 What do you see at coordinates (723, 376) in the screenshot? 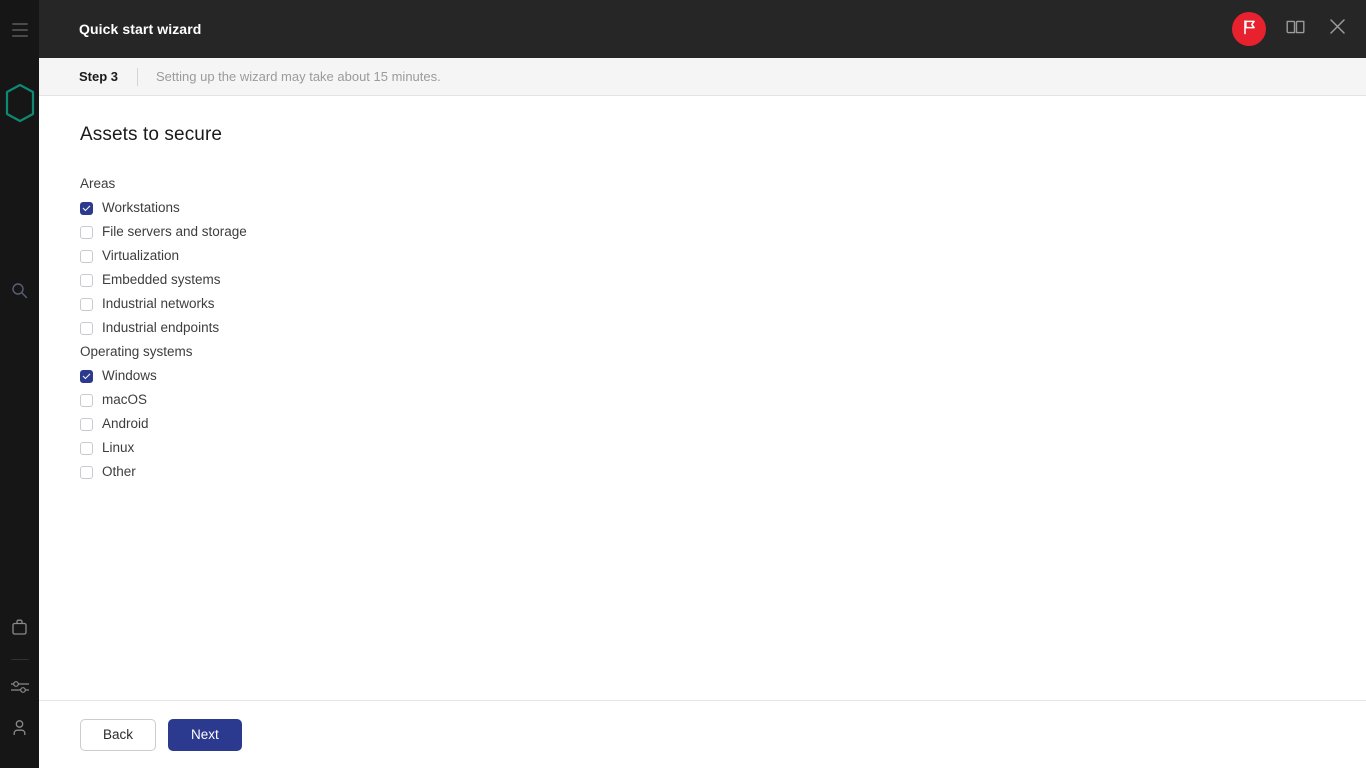
I see `checkbox-row: Windows` at bounding box center [723, 376].